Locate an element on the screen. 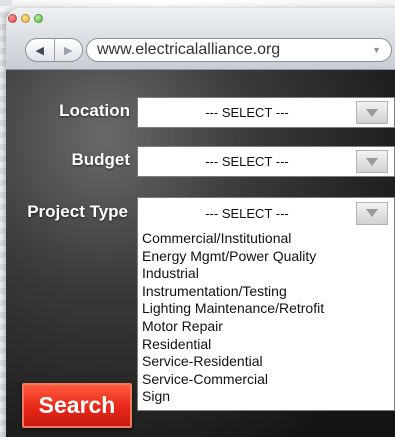  project-type-select-value: --- SELECT --- is located at coordinates (247, 213).